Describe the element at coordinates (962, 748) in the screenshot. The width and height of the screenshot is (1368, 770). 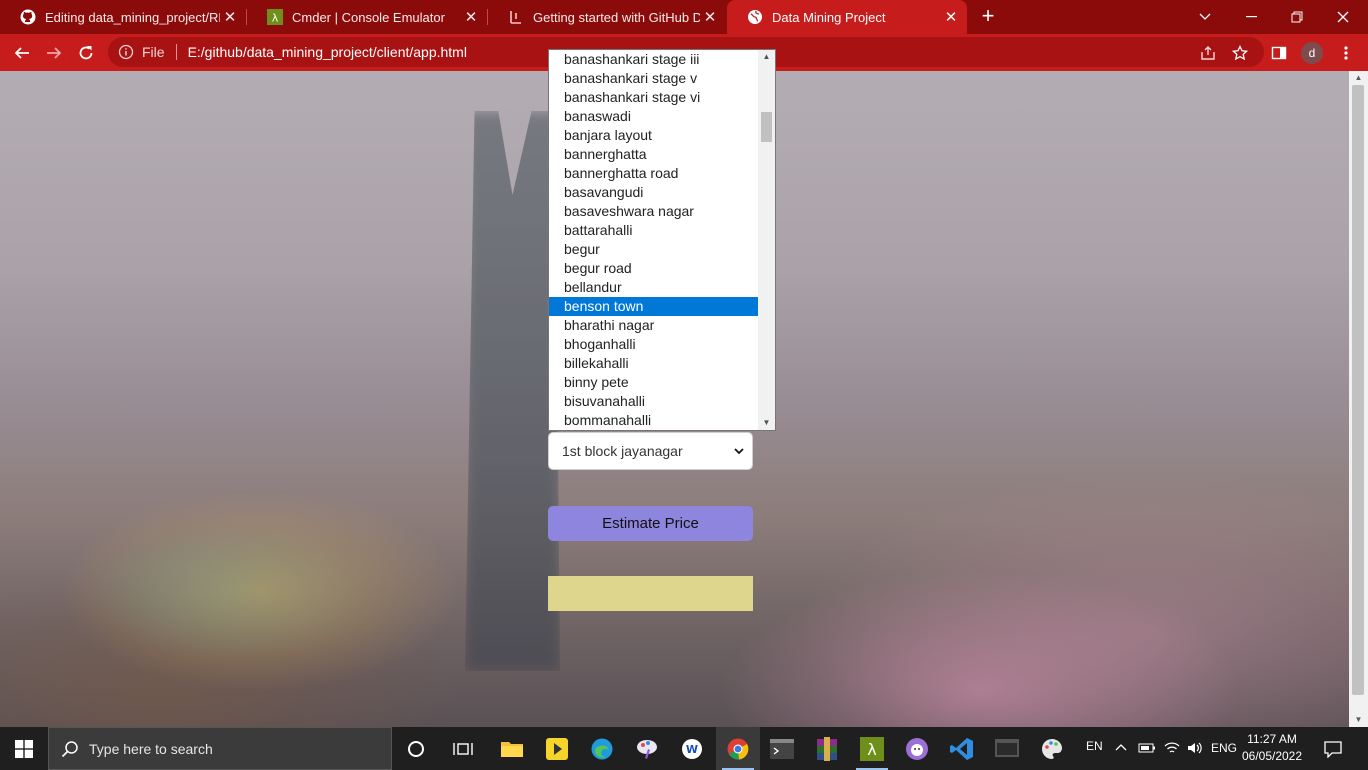
I see `vscode-button` at that location.